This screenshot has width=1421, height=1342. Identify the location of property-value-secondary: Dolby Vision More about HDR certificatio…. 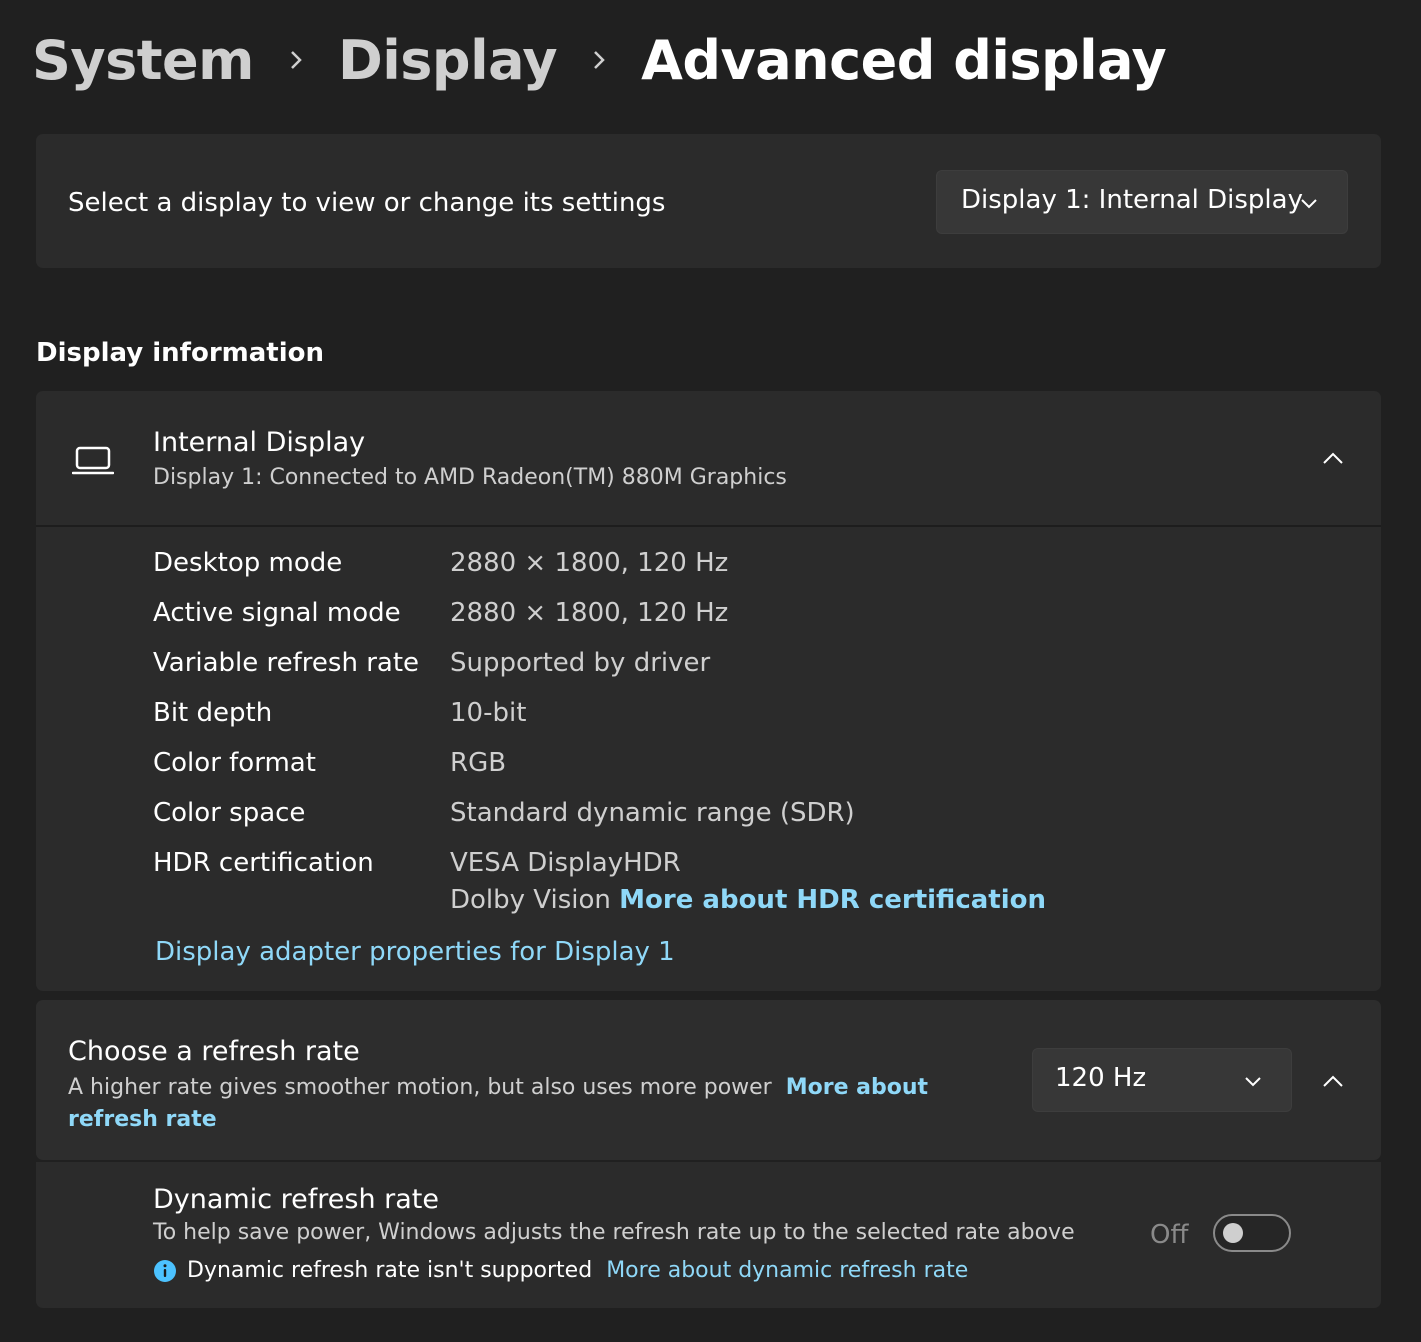
(748, 900).